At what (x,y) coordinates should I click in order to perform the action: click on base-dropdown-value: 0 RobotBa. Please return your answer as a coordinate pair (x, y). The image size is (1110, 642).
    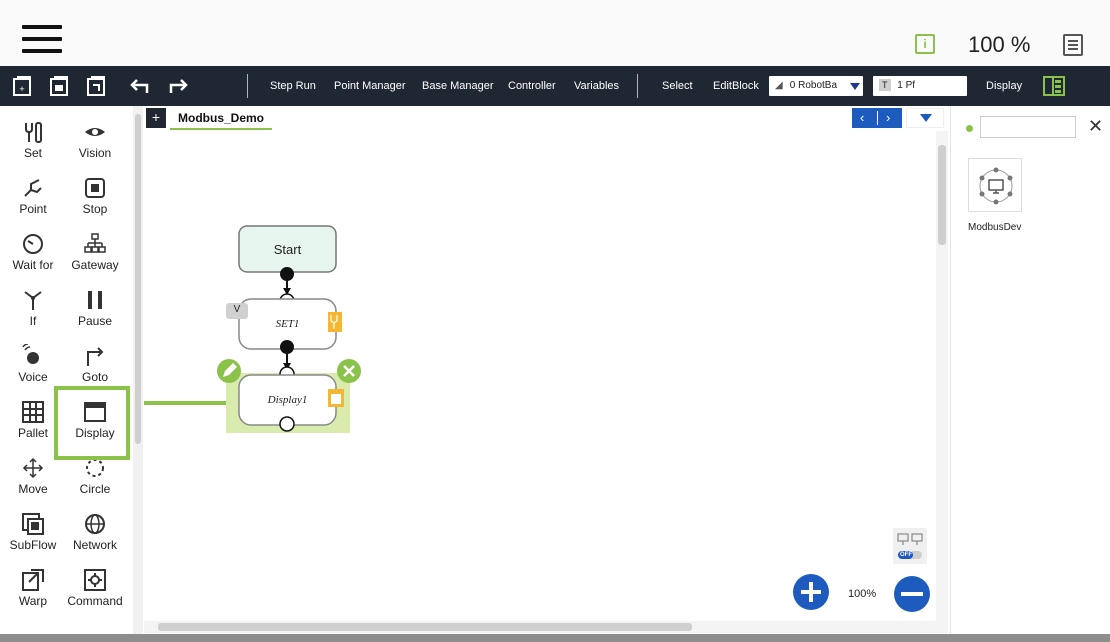
    Looking at the image, I should click on (813, 85).